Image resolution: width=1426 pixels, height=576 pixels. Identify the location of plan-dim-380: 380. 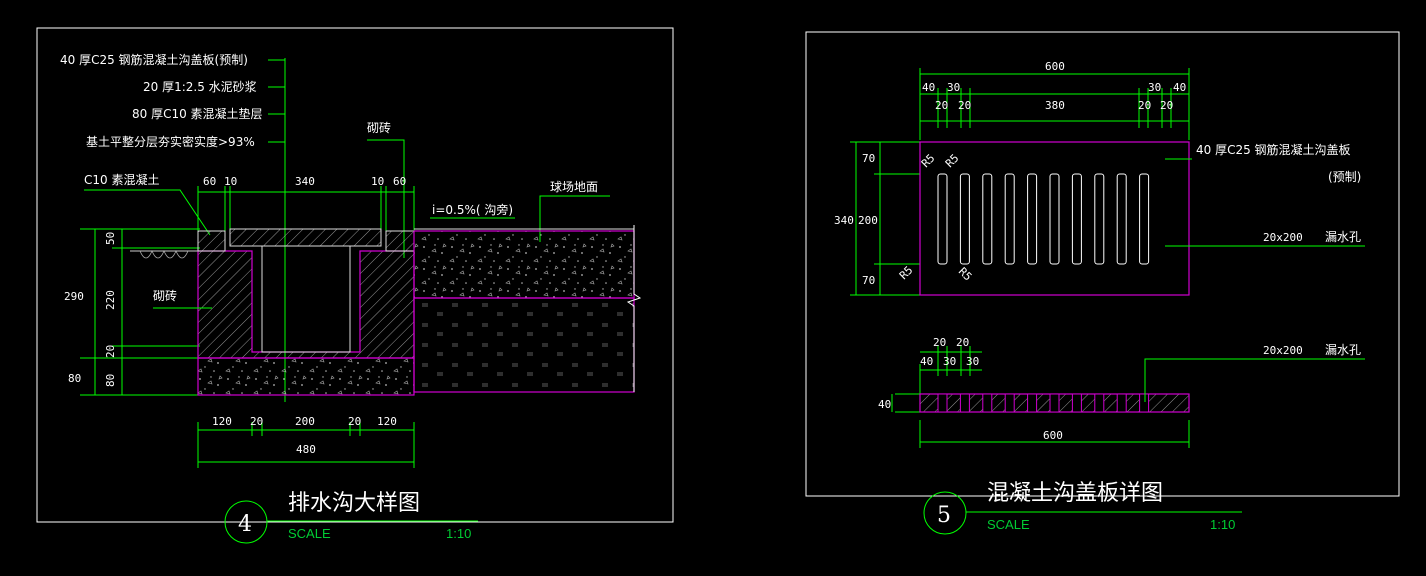
(1055, 105).